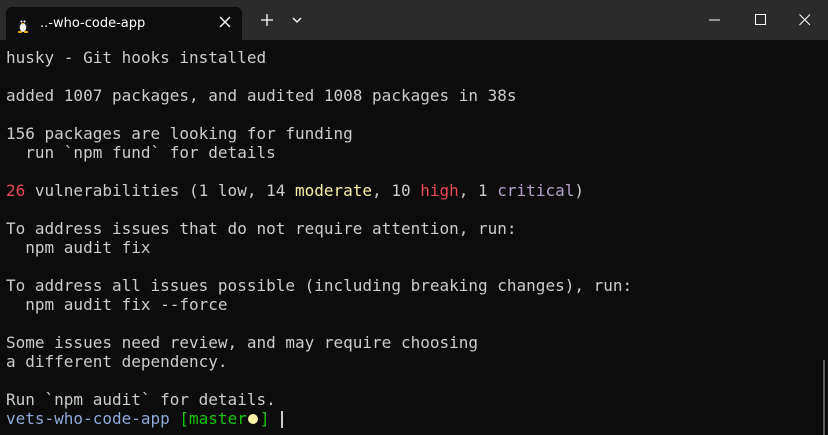 The height and width of the screenshot is (435, 828). I want to click on close-window-button, so click(805, 20).